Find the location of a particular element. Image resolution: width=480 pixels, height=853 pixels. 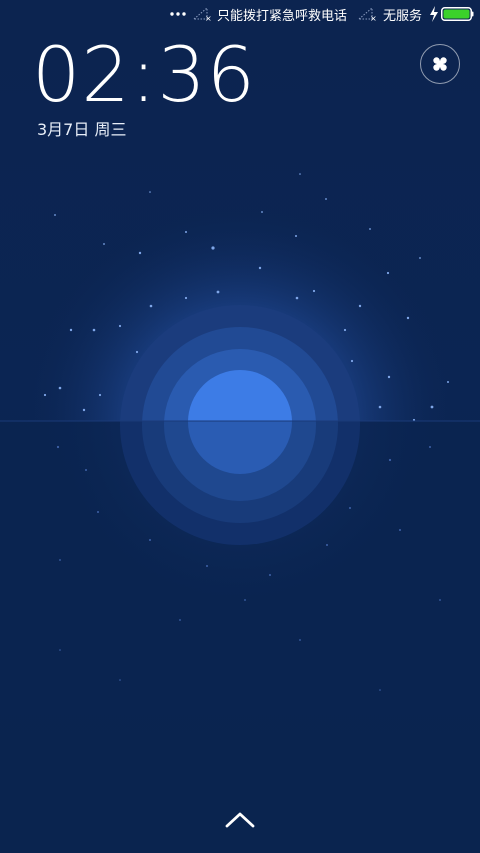

carrier-status-1: 只能拨打紧急呼救电话 is located at coordinates (282, 16).